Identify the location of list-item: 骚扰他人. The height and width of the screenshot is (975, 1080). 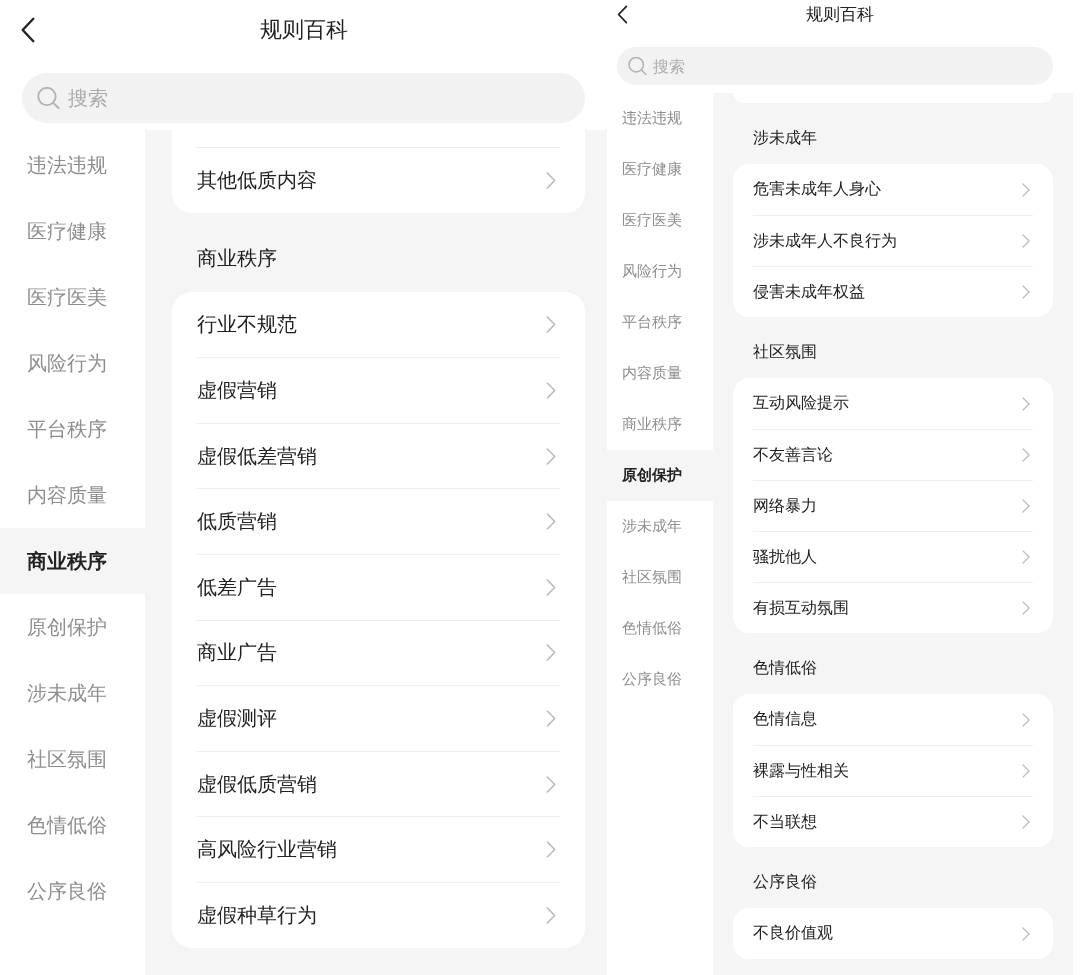
(893, 556).